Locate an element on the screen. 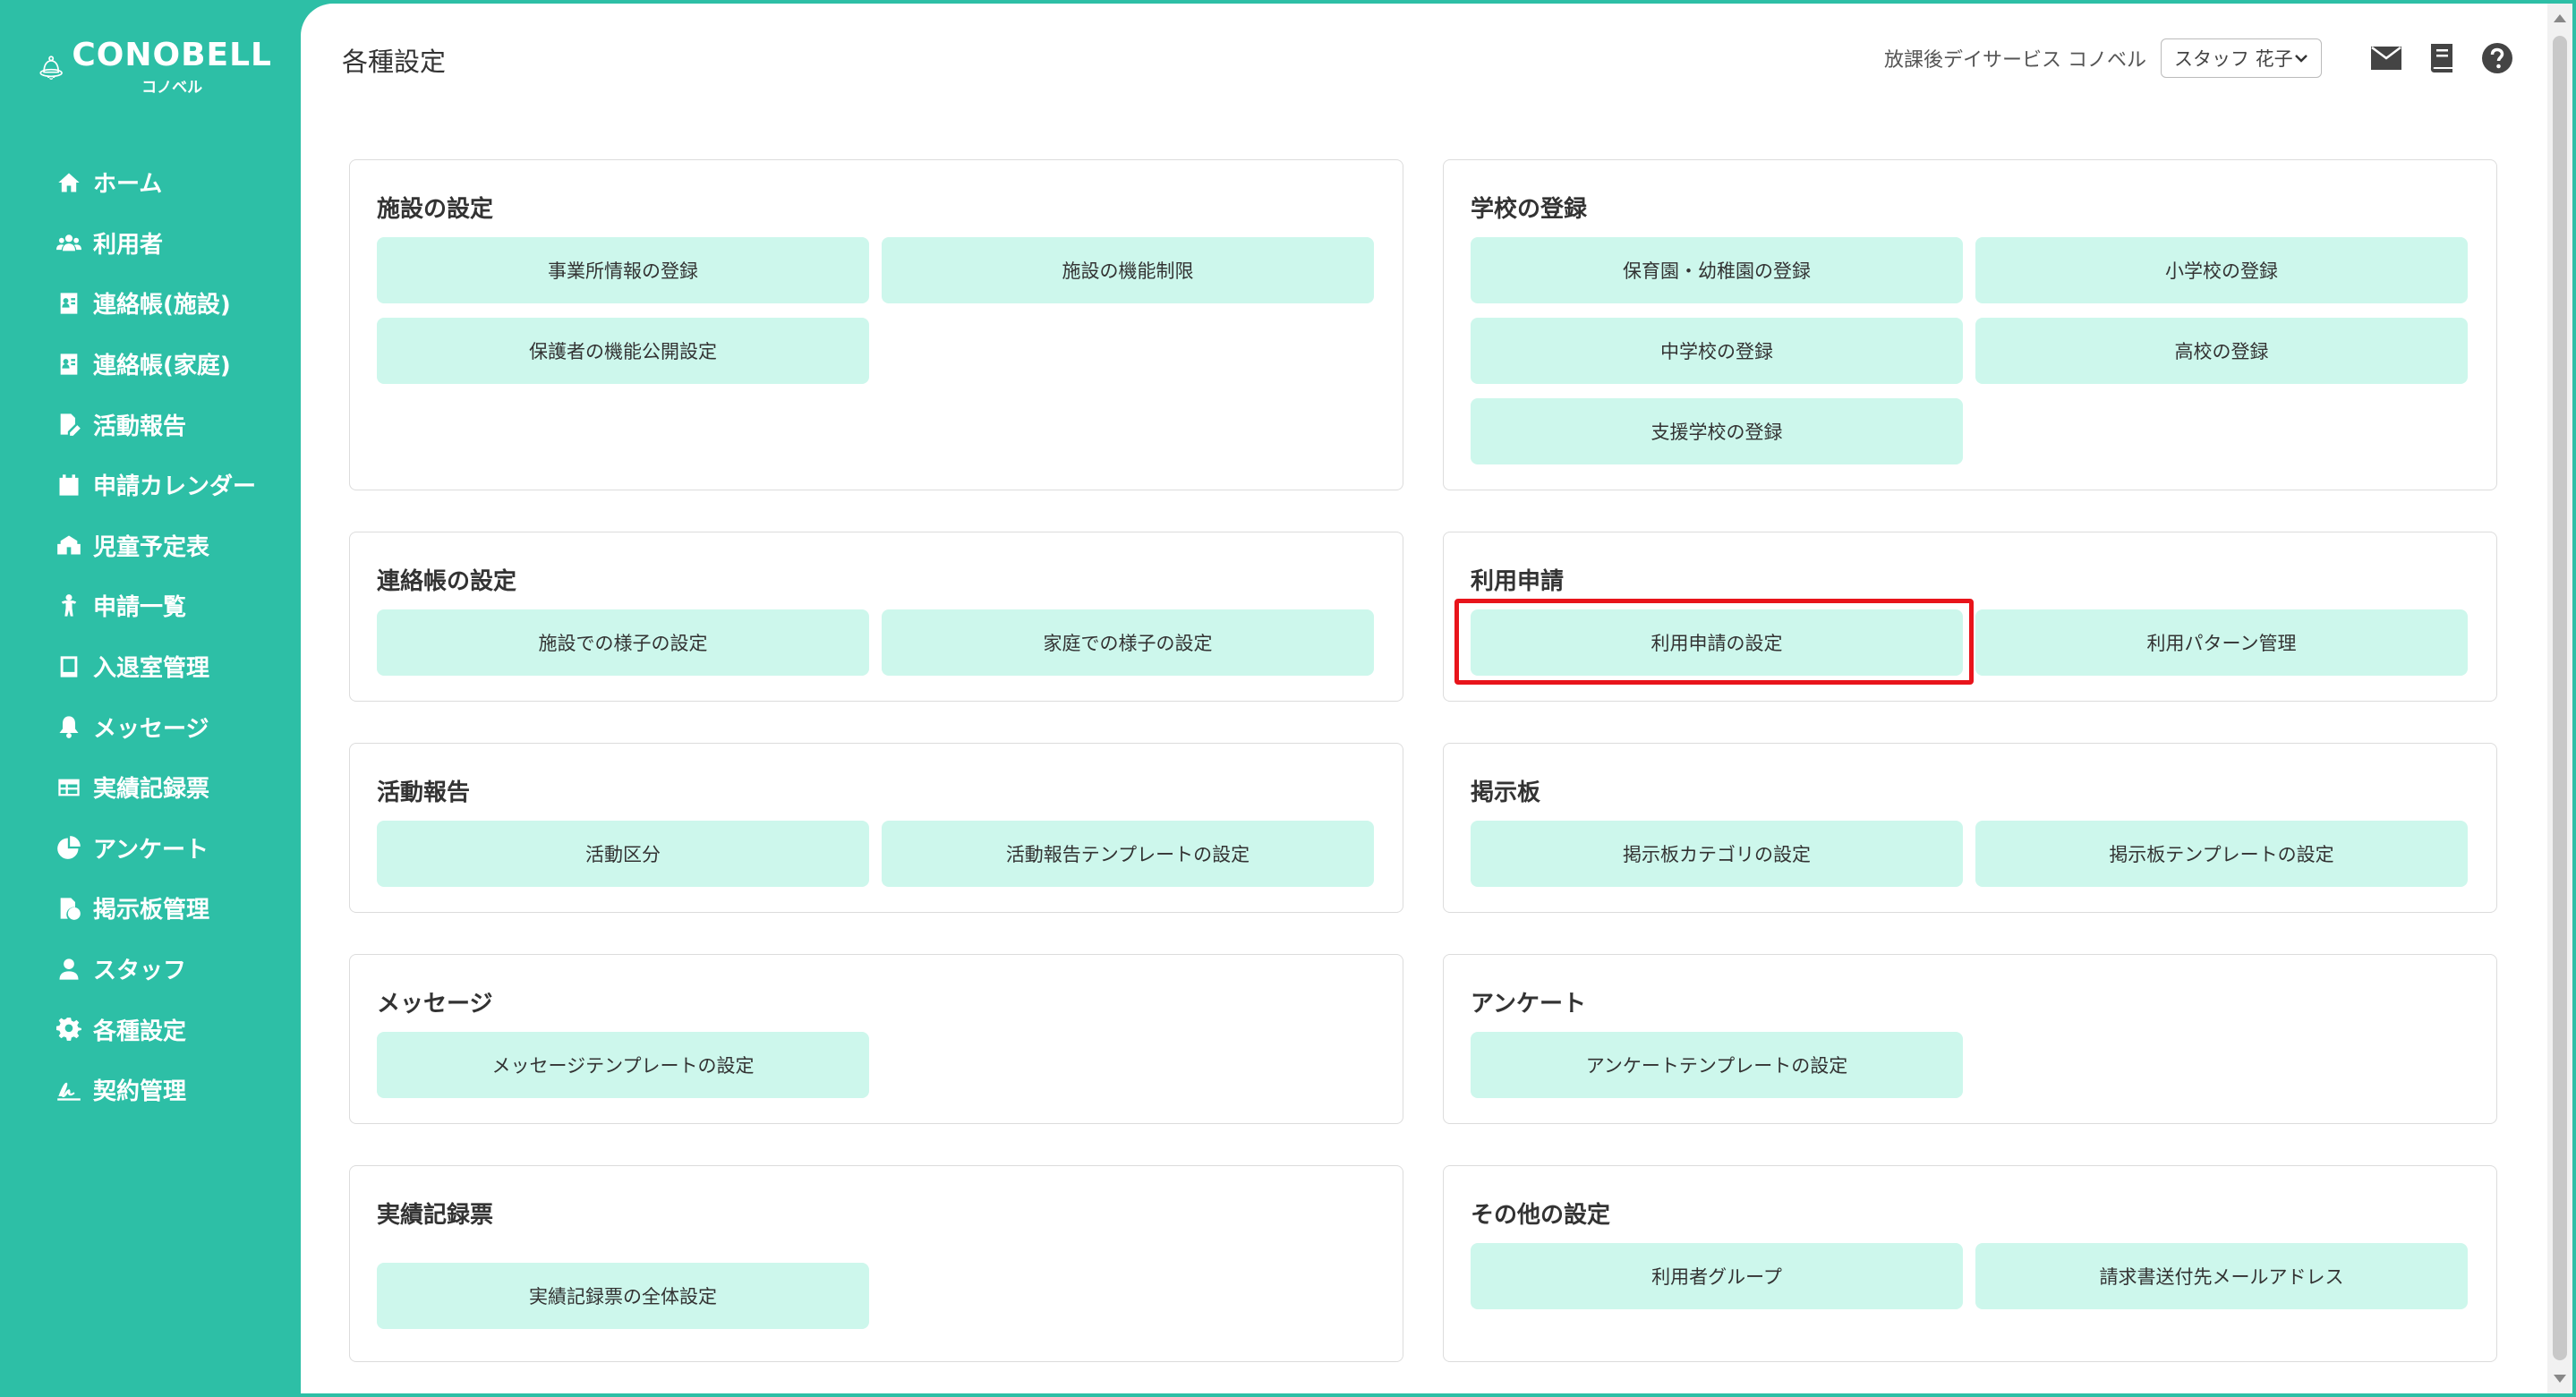 The width and height of the screenshot is (2576, 1397). sidebar-item-label: 実績記録票 is located at coordinates (151, 790).